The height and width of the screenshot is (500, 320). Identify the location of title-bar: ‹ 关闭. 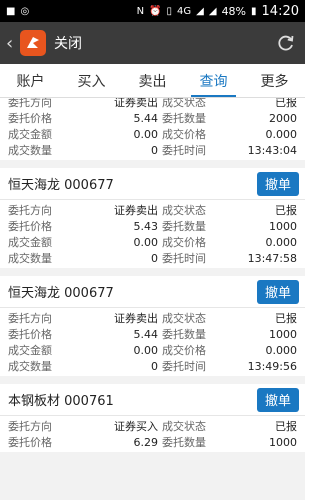
(152, 43).